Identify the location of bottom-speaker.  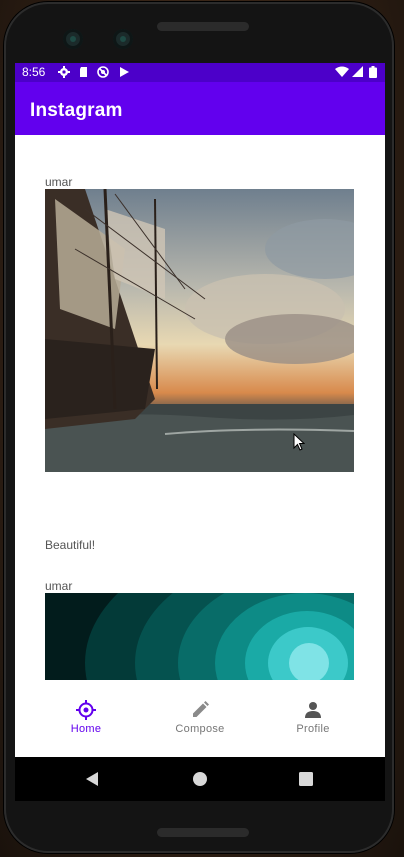
(203, 832).